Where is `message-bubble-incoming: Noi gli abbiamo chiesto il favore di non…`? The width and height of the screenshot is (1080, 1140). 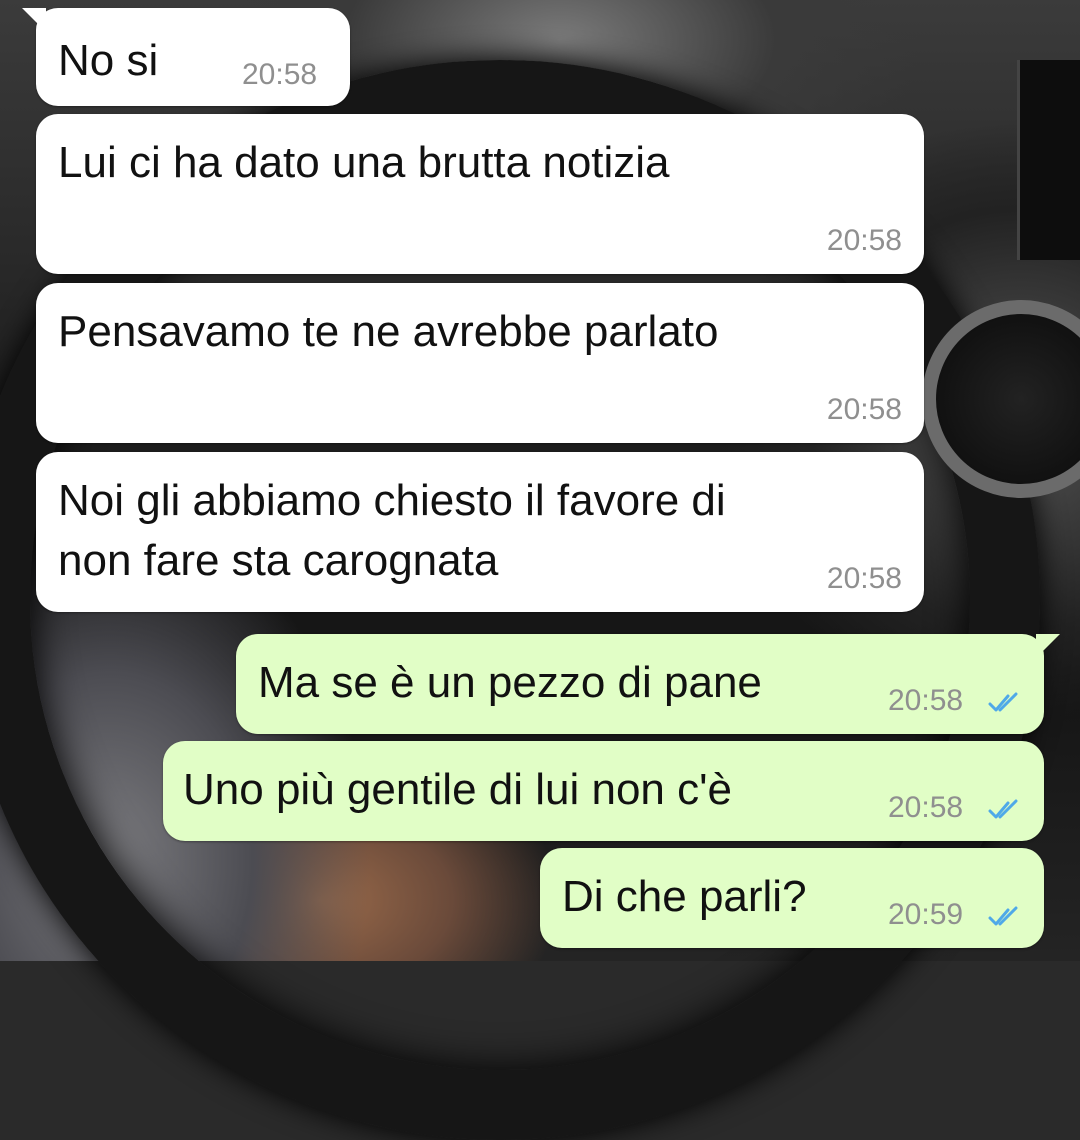 message-bubble-incoming: Noi gli abbiamo chiesto il favore di non… is located at coordinates (480, 532).